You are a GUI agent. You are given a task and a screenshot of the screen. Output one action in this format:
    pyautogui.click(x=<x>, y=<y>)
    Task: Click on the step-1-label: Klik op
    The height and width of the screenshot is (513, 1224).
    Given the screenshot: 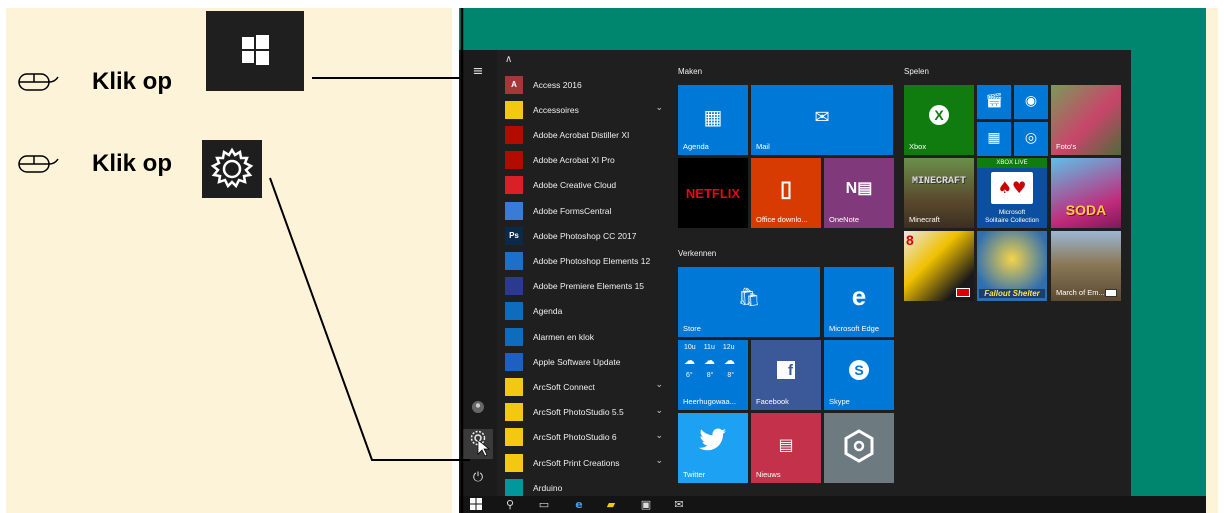 What is the action you would take?
    pyautogui.click(x=132, y=81)
    